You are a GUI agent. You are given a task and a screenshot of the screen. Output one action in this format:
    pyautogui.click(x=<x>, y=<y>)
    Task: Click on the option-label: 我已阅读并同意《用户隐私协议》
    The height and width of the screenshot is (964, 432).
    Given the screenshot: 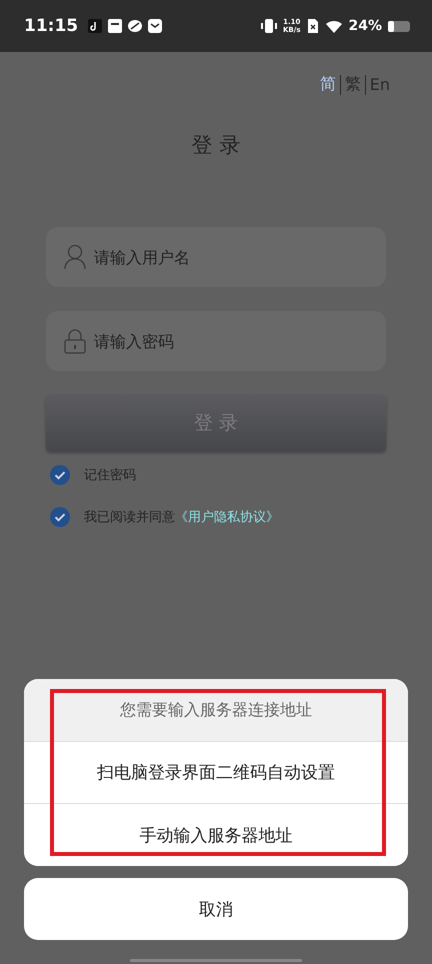 What is the action you would take?
    pyautogui.click(x=181, y=517)
    